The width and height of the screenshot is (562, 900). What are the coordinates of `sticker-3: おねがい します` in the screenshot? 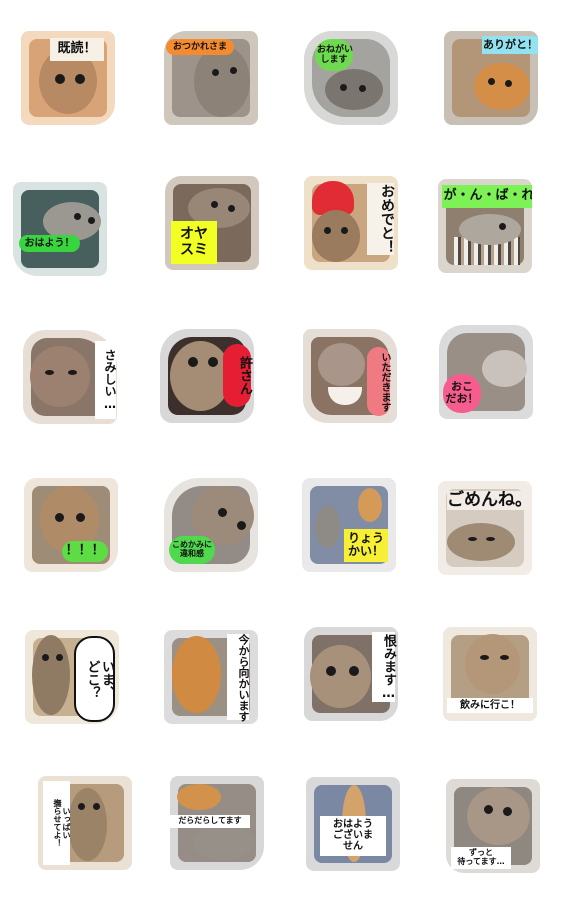 It's located at (351, 78).